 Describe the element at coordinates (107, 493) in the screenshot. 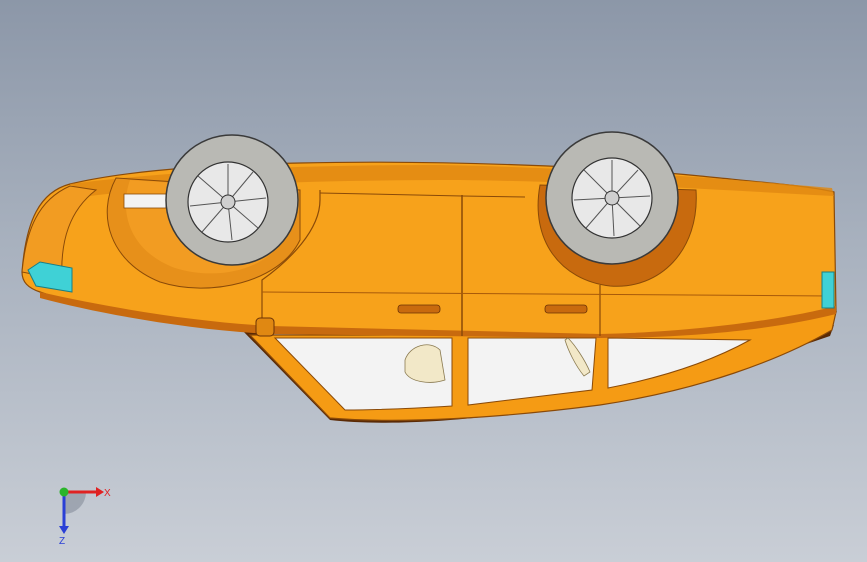

I see `x-axis-label: X` at that location.